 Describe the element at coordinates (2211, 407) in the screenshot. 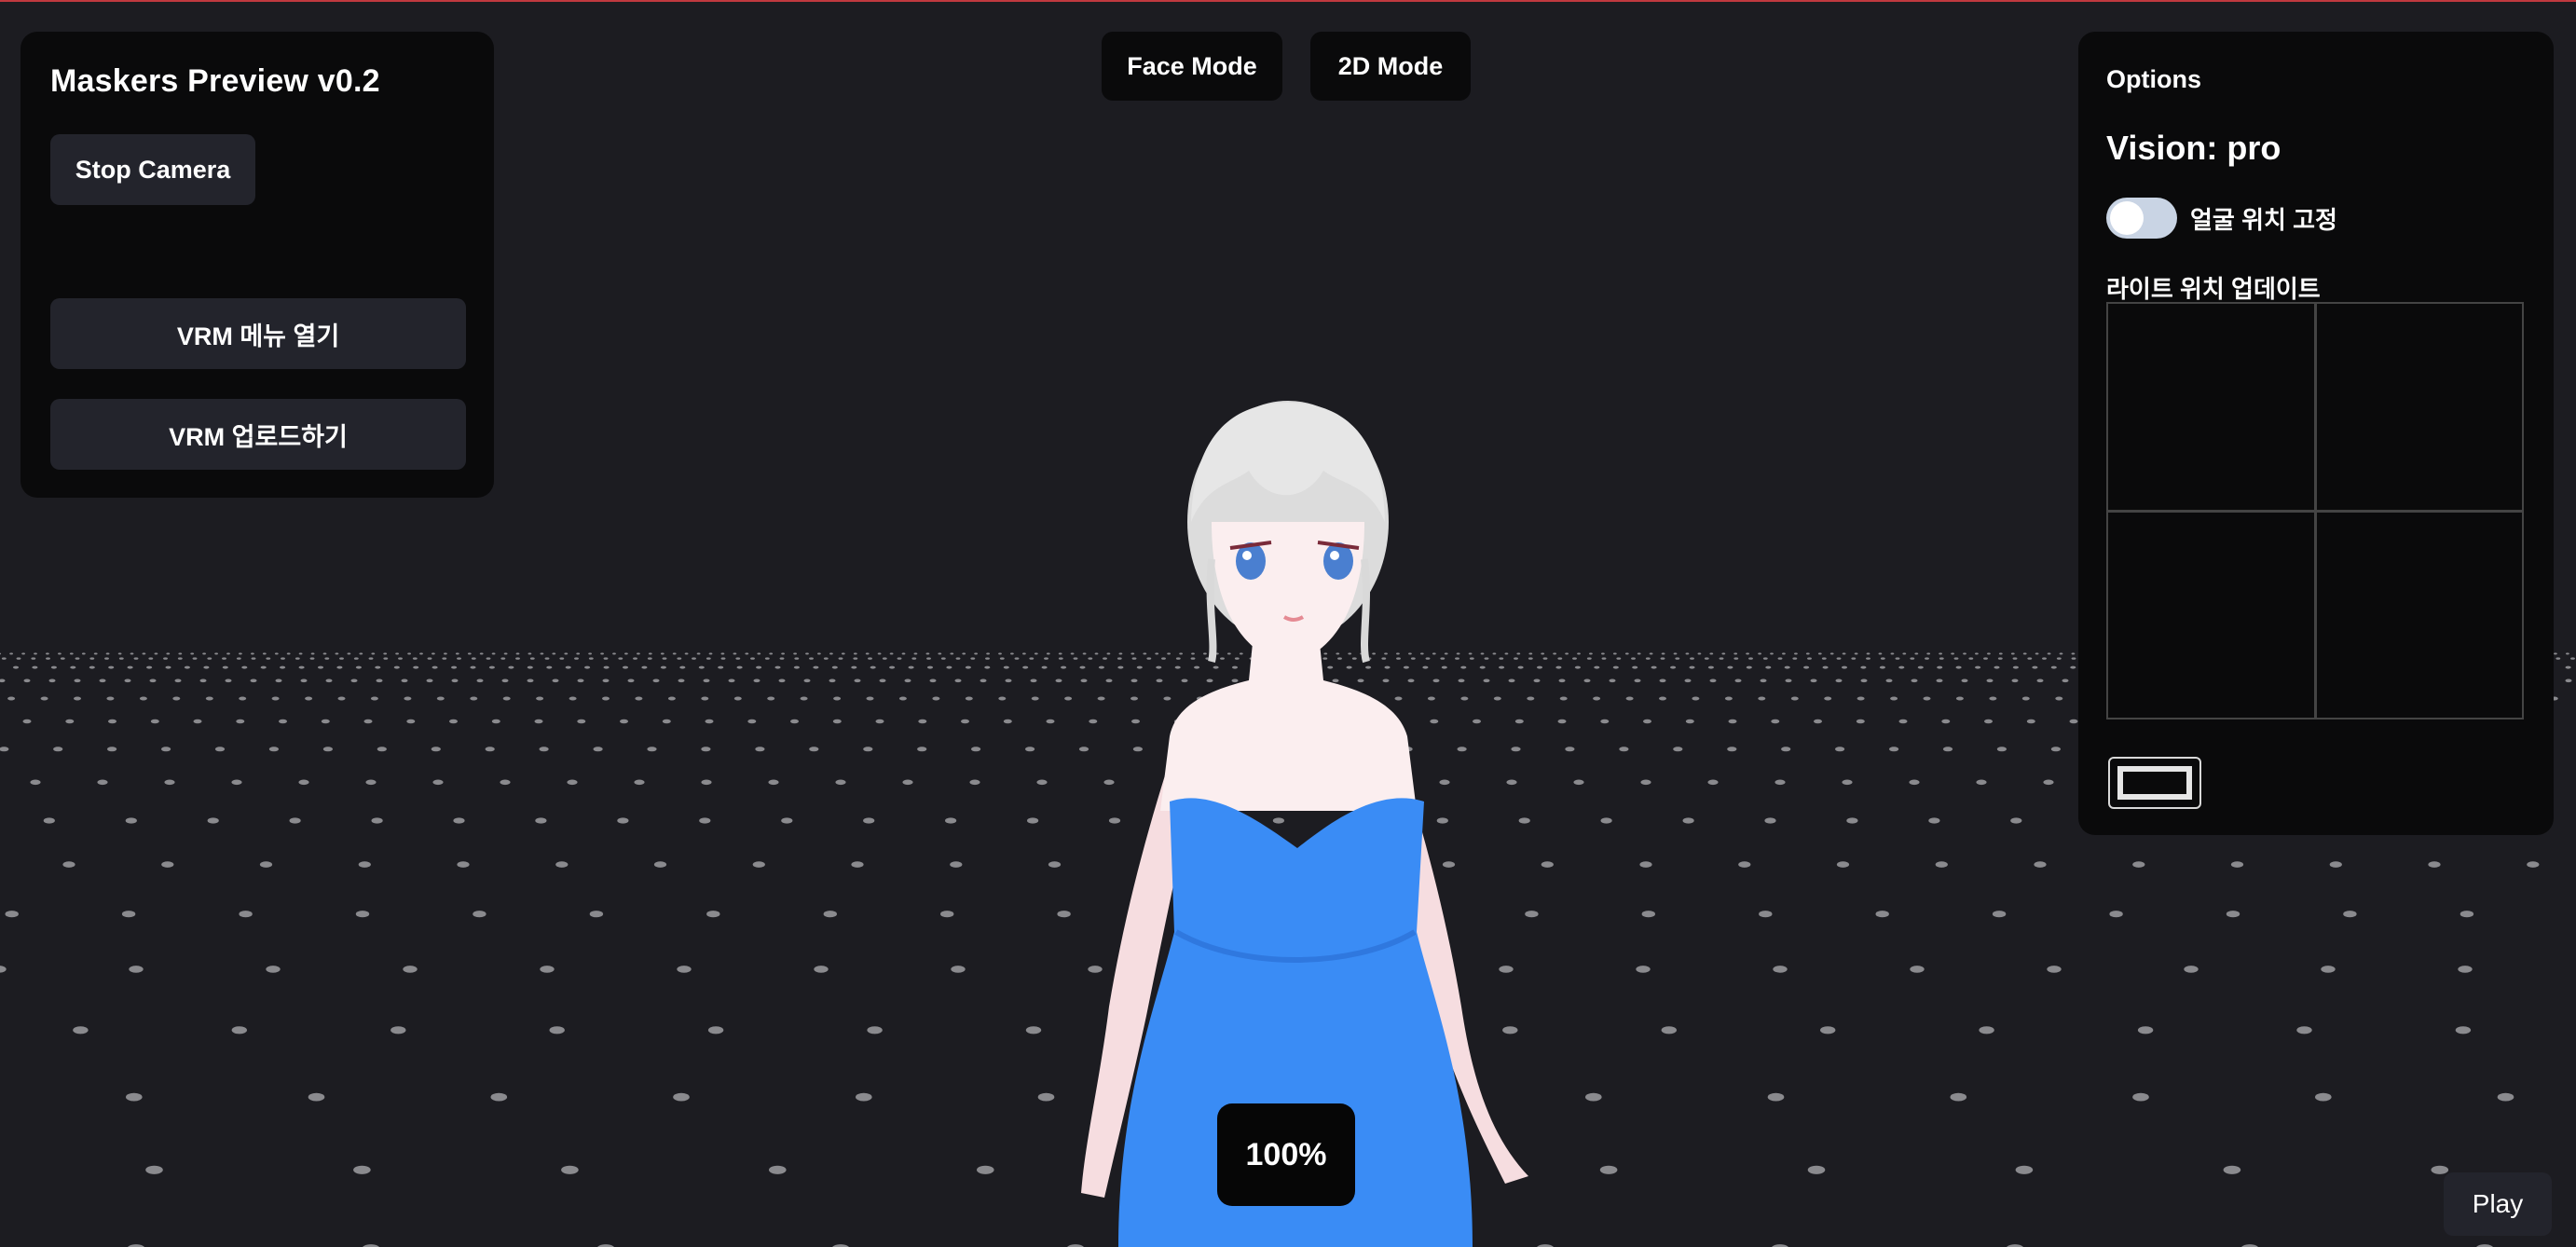

I see `light-cell-top-left` at that location.